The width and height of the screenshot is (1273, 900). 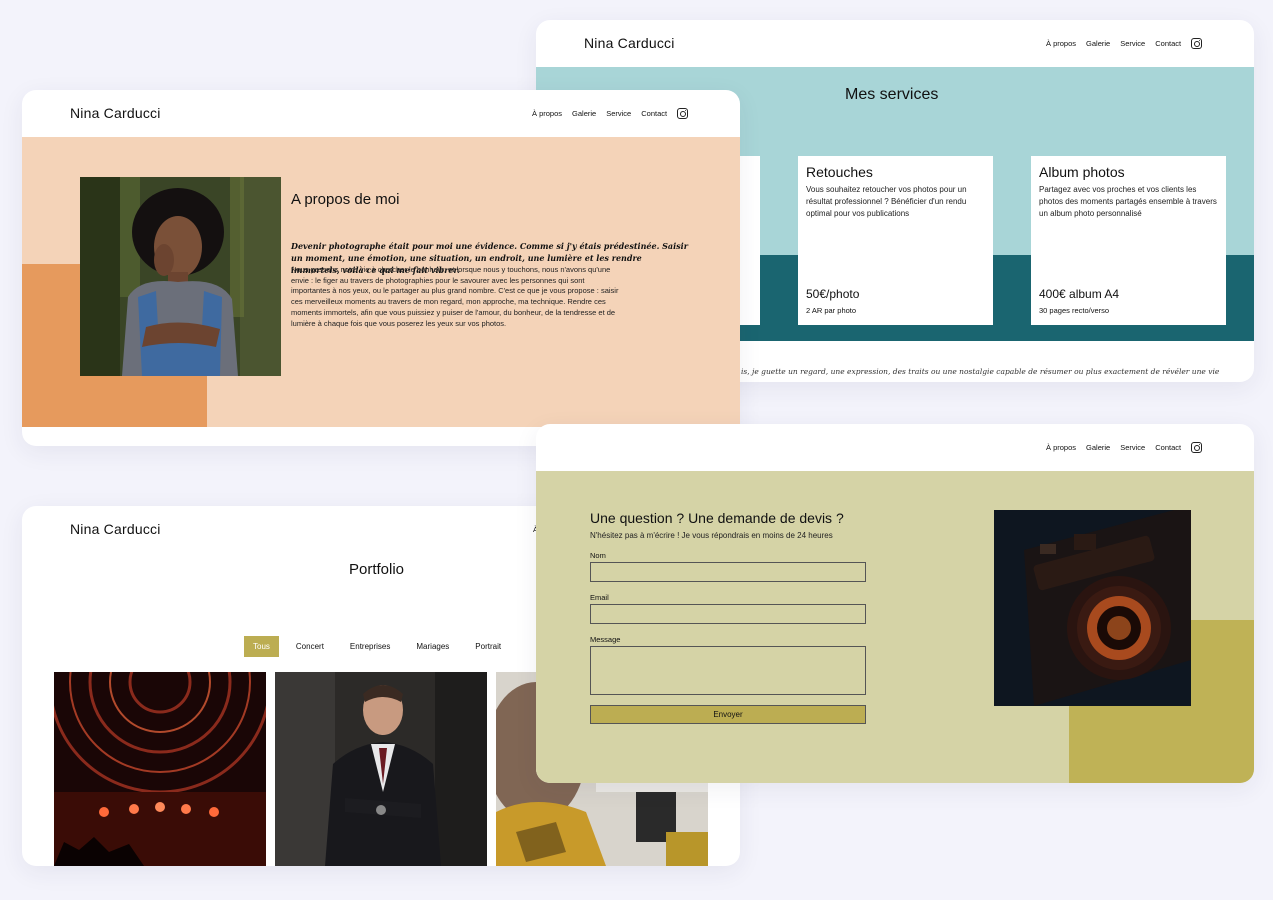 I want to click on filter-concert-button: Concert, so click(x=310, y=646).